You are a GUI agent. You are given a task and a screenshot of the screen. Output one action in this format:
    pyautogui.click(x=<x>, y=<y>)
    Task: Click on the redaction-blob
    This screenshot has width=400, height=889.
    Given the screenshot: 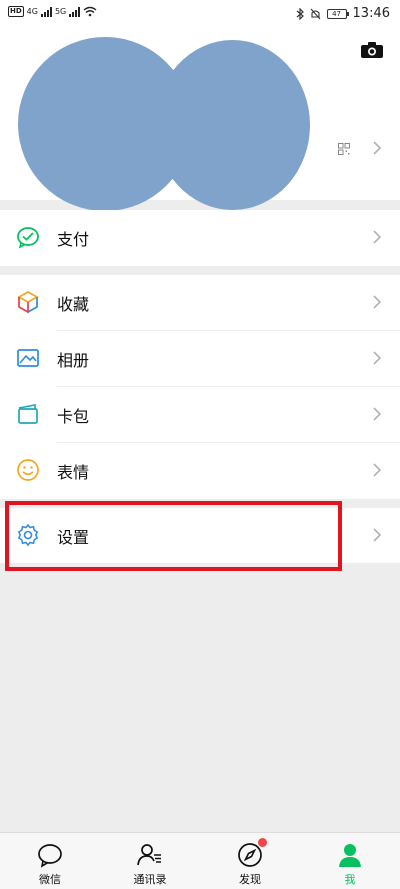 What is the action you would take?
    pyautogui.click(x=232, y=125)
    